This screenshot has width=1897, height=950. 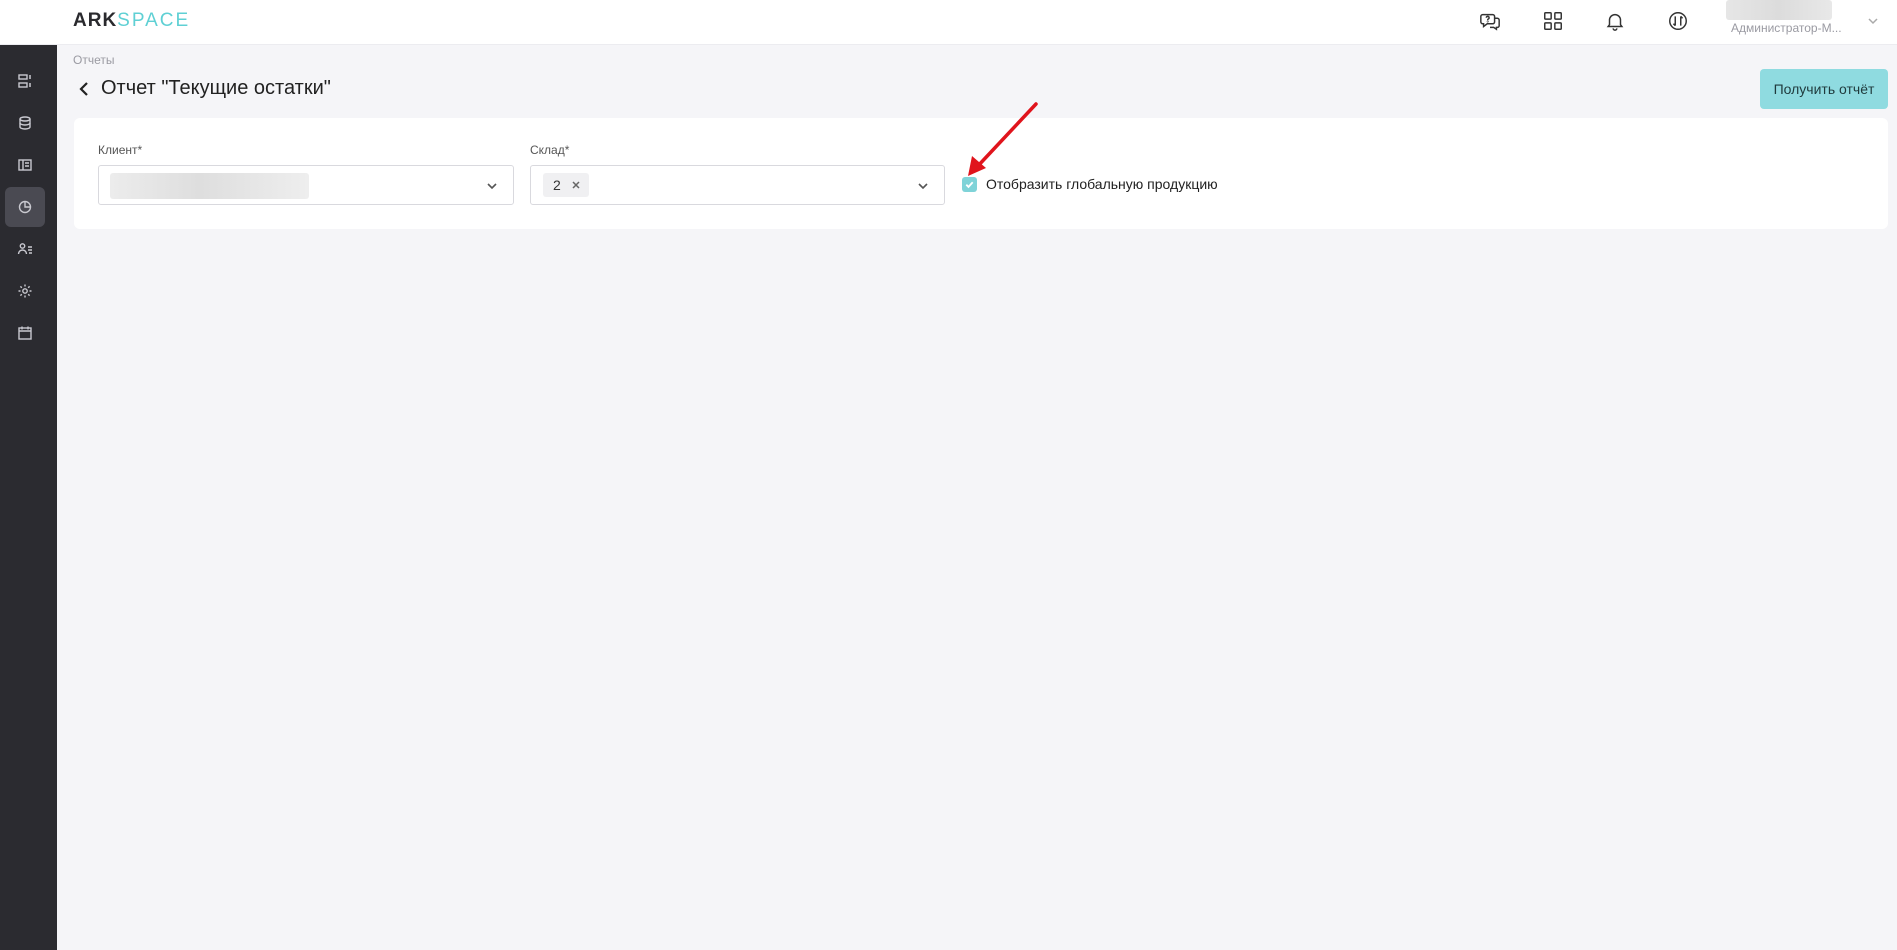 I want to click on app-logo: ARKSPACE, so click(x=131, y=21).